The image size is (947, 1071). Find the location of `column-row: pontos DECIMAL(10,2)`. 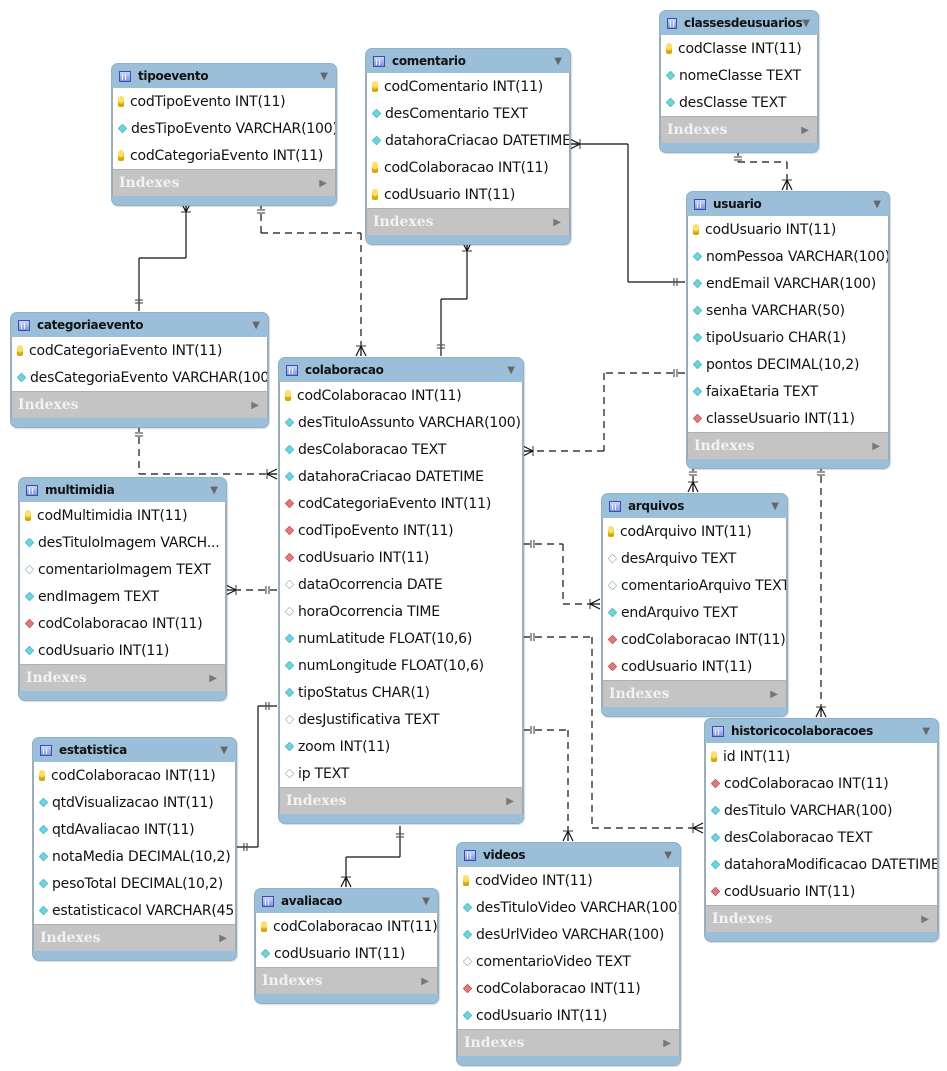

column-row: pontos DECIMAL(10,2) is located at coordinates (788, 364).